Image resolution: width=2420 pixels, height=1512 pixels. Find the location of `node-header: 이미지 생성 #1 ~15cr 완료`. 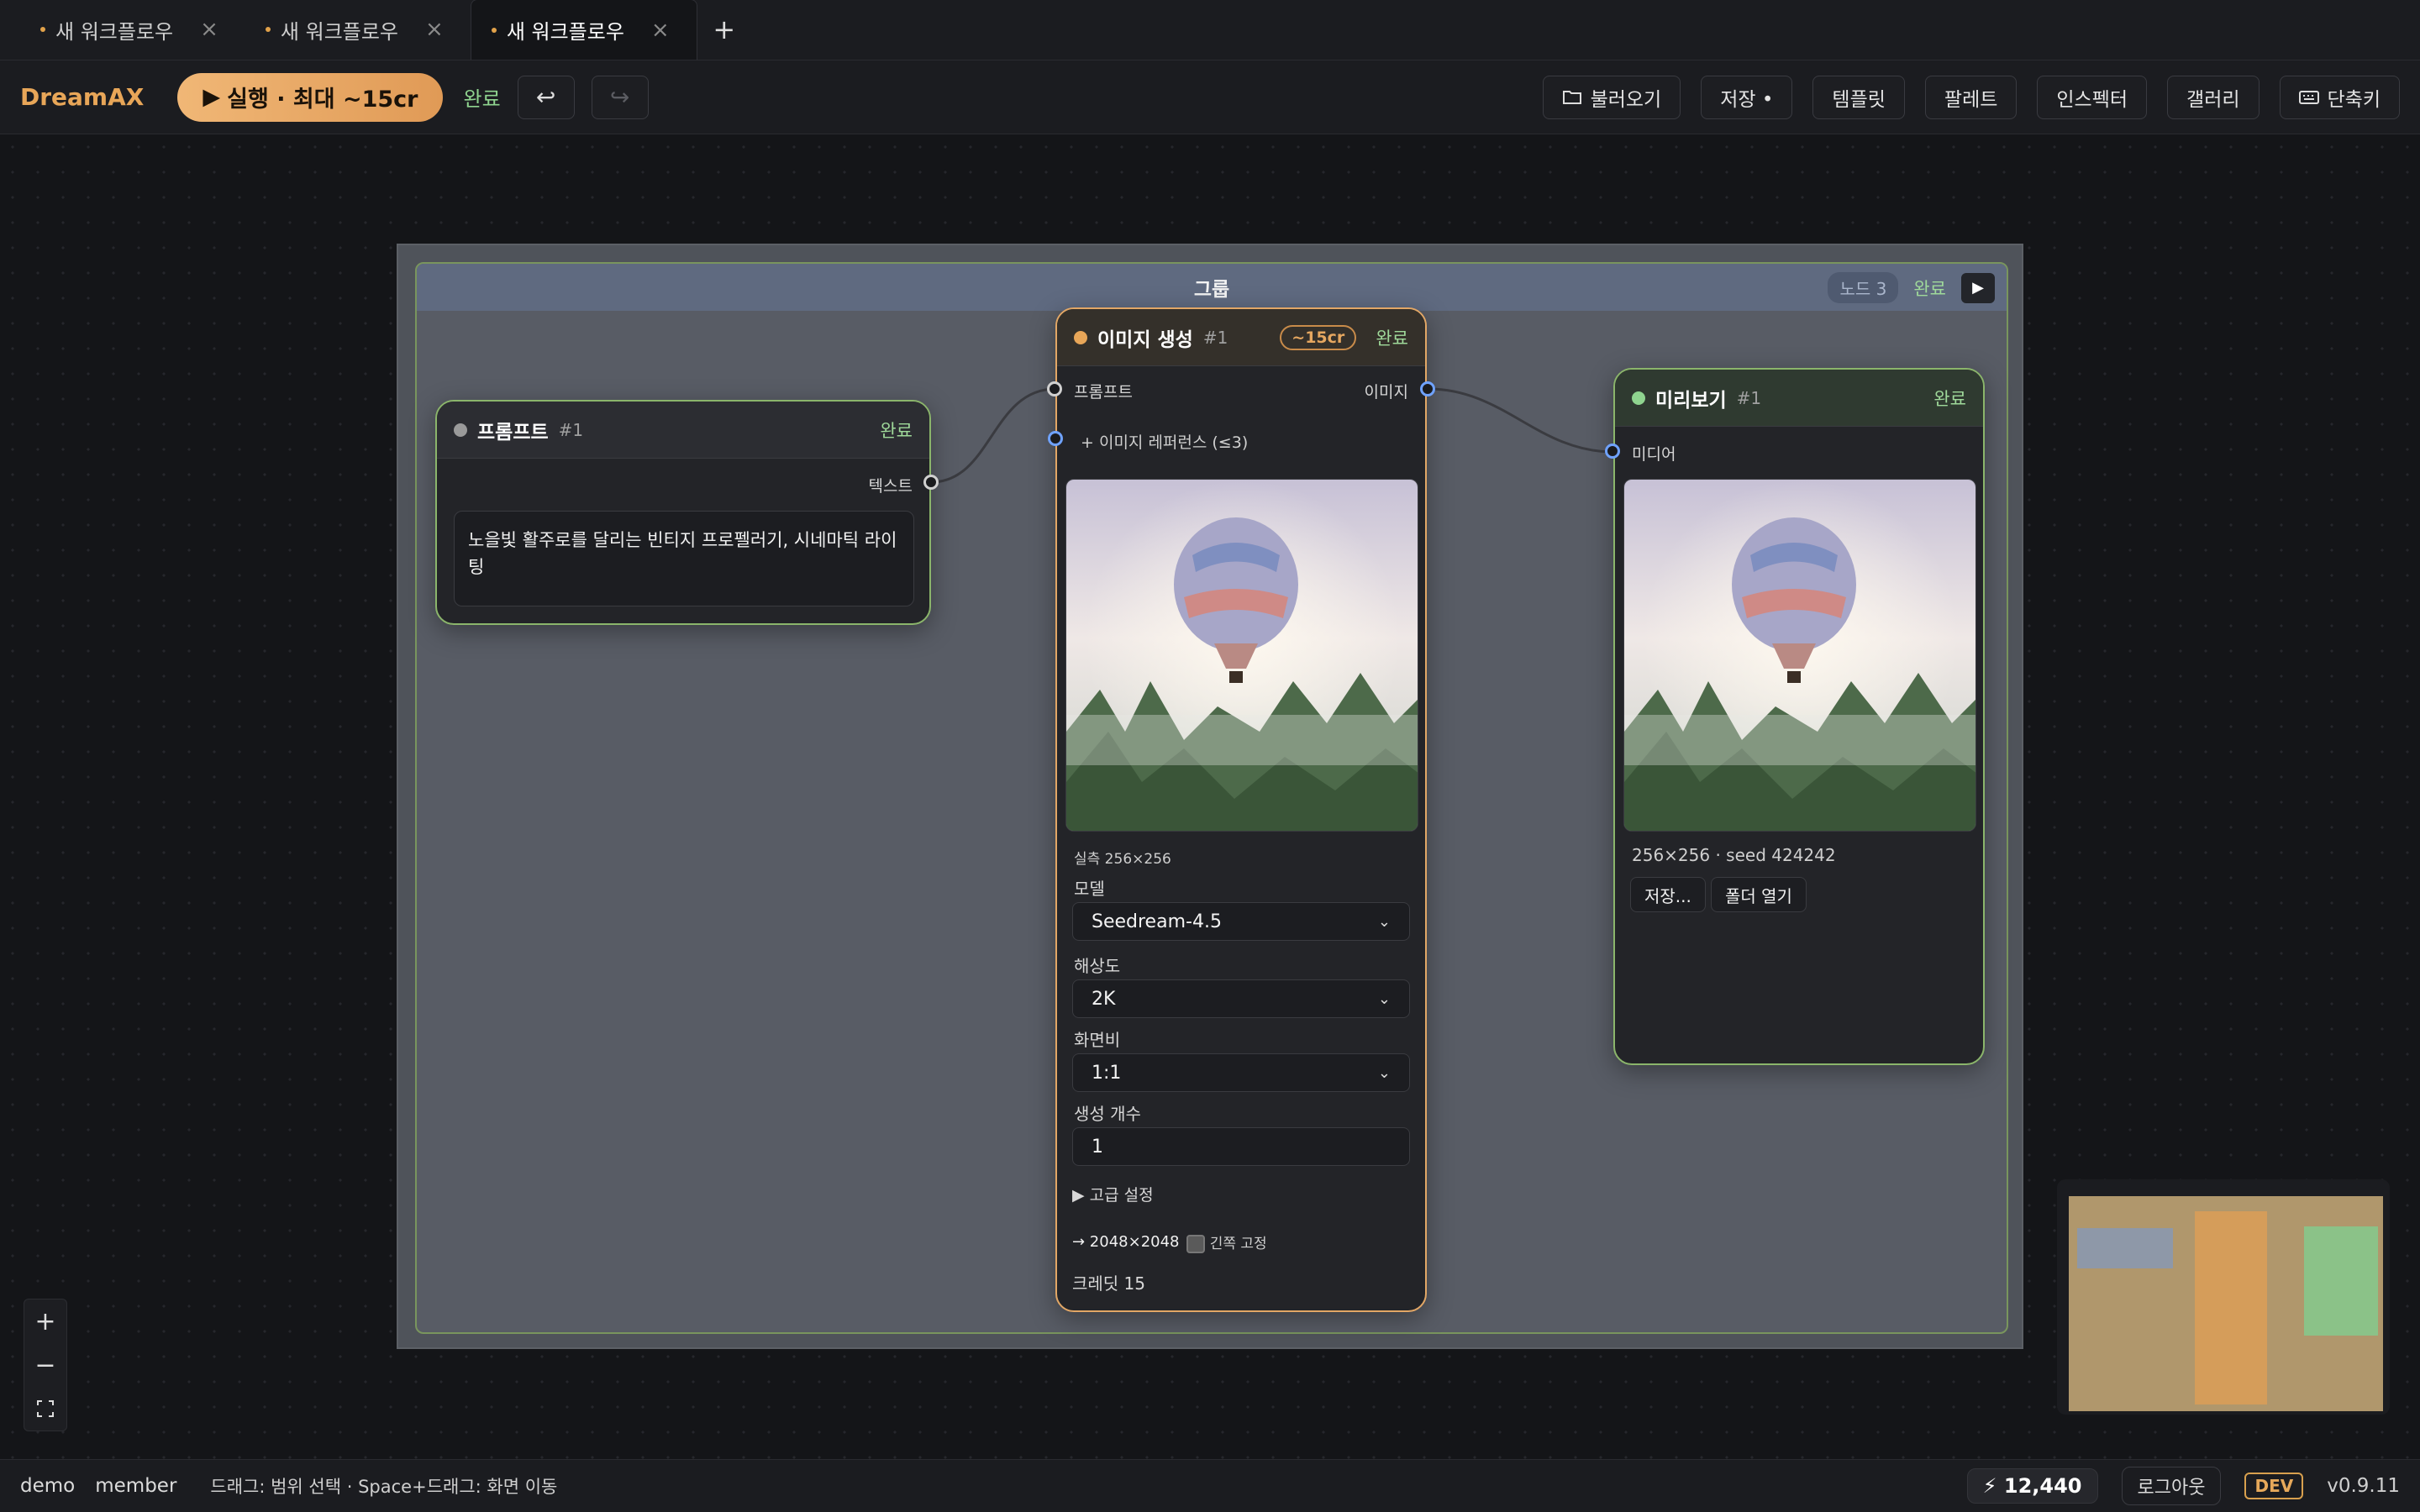

node-header: 이미지 생성 #1 ~15cr 완료 is located at coordinates (1241, 337).